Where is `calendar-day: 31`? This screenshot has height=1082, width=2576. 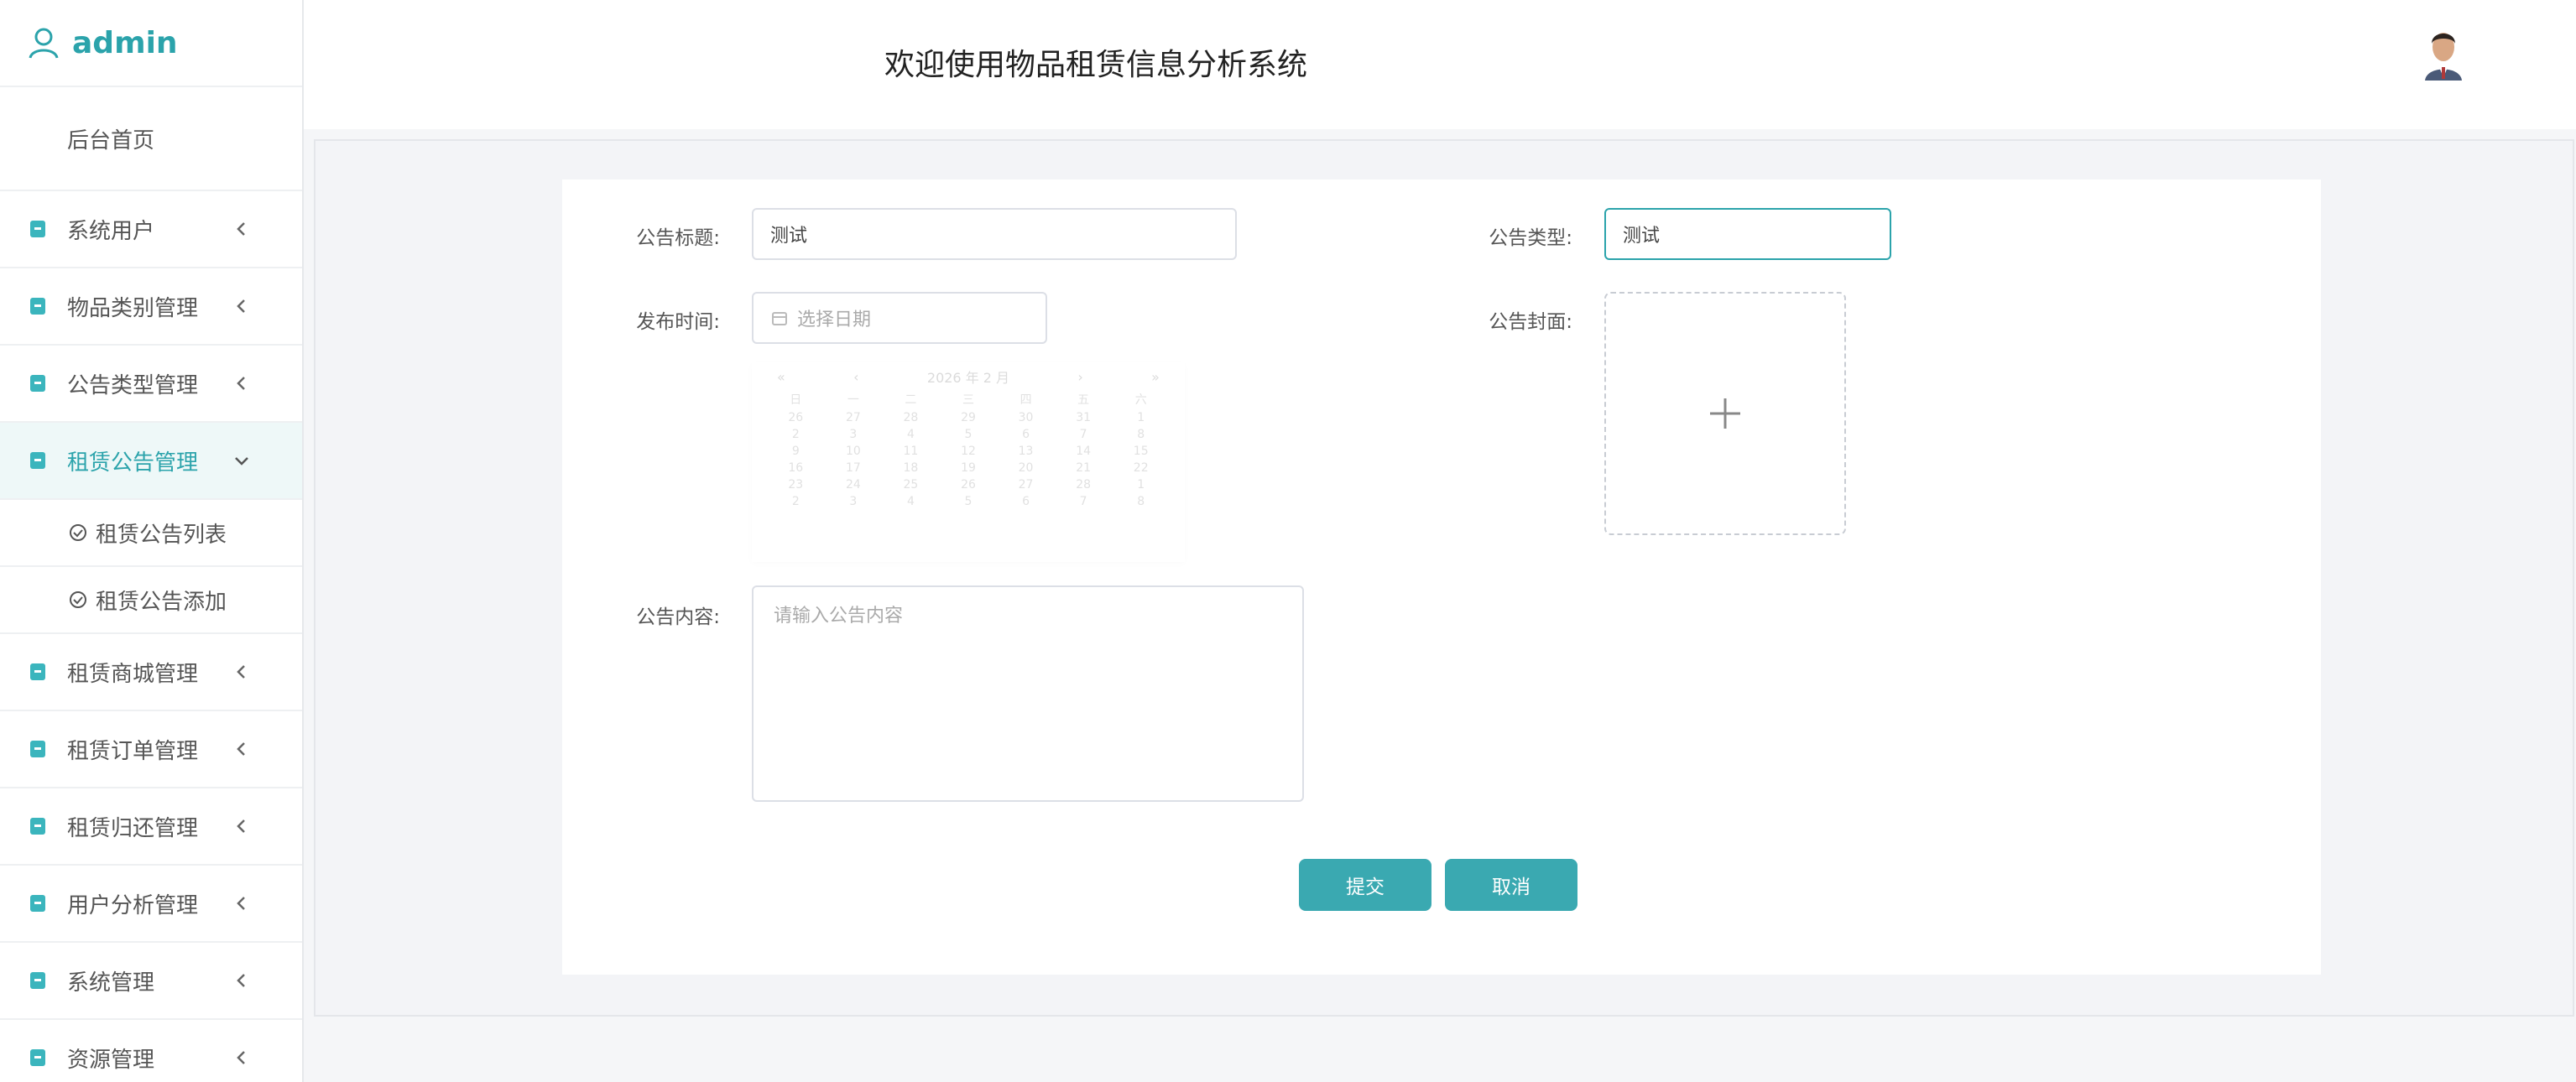
calendar-day: 31 is located at coordinates (1084, 417).